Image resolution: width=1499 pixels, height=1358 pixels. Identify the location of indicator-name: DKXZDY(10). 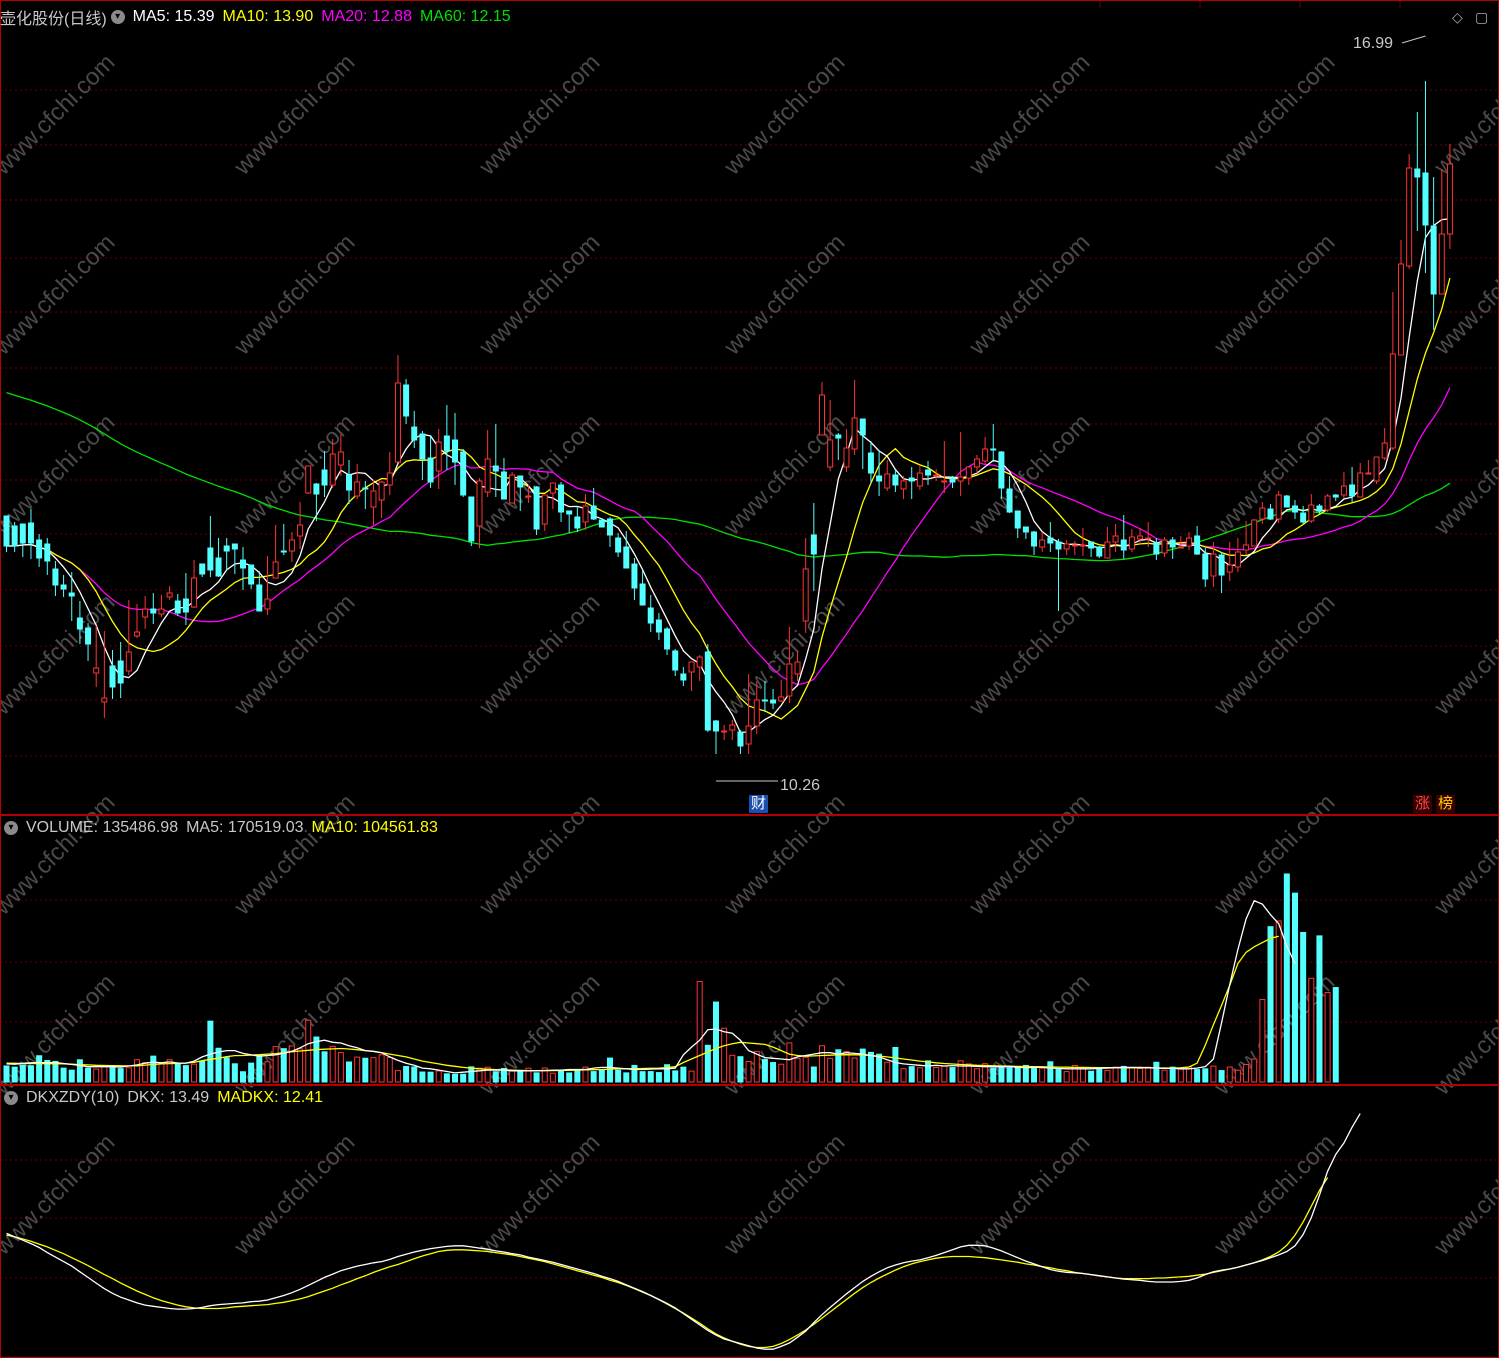
(72, 1098).